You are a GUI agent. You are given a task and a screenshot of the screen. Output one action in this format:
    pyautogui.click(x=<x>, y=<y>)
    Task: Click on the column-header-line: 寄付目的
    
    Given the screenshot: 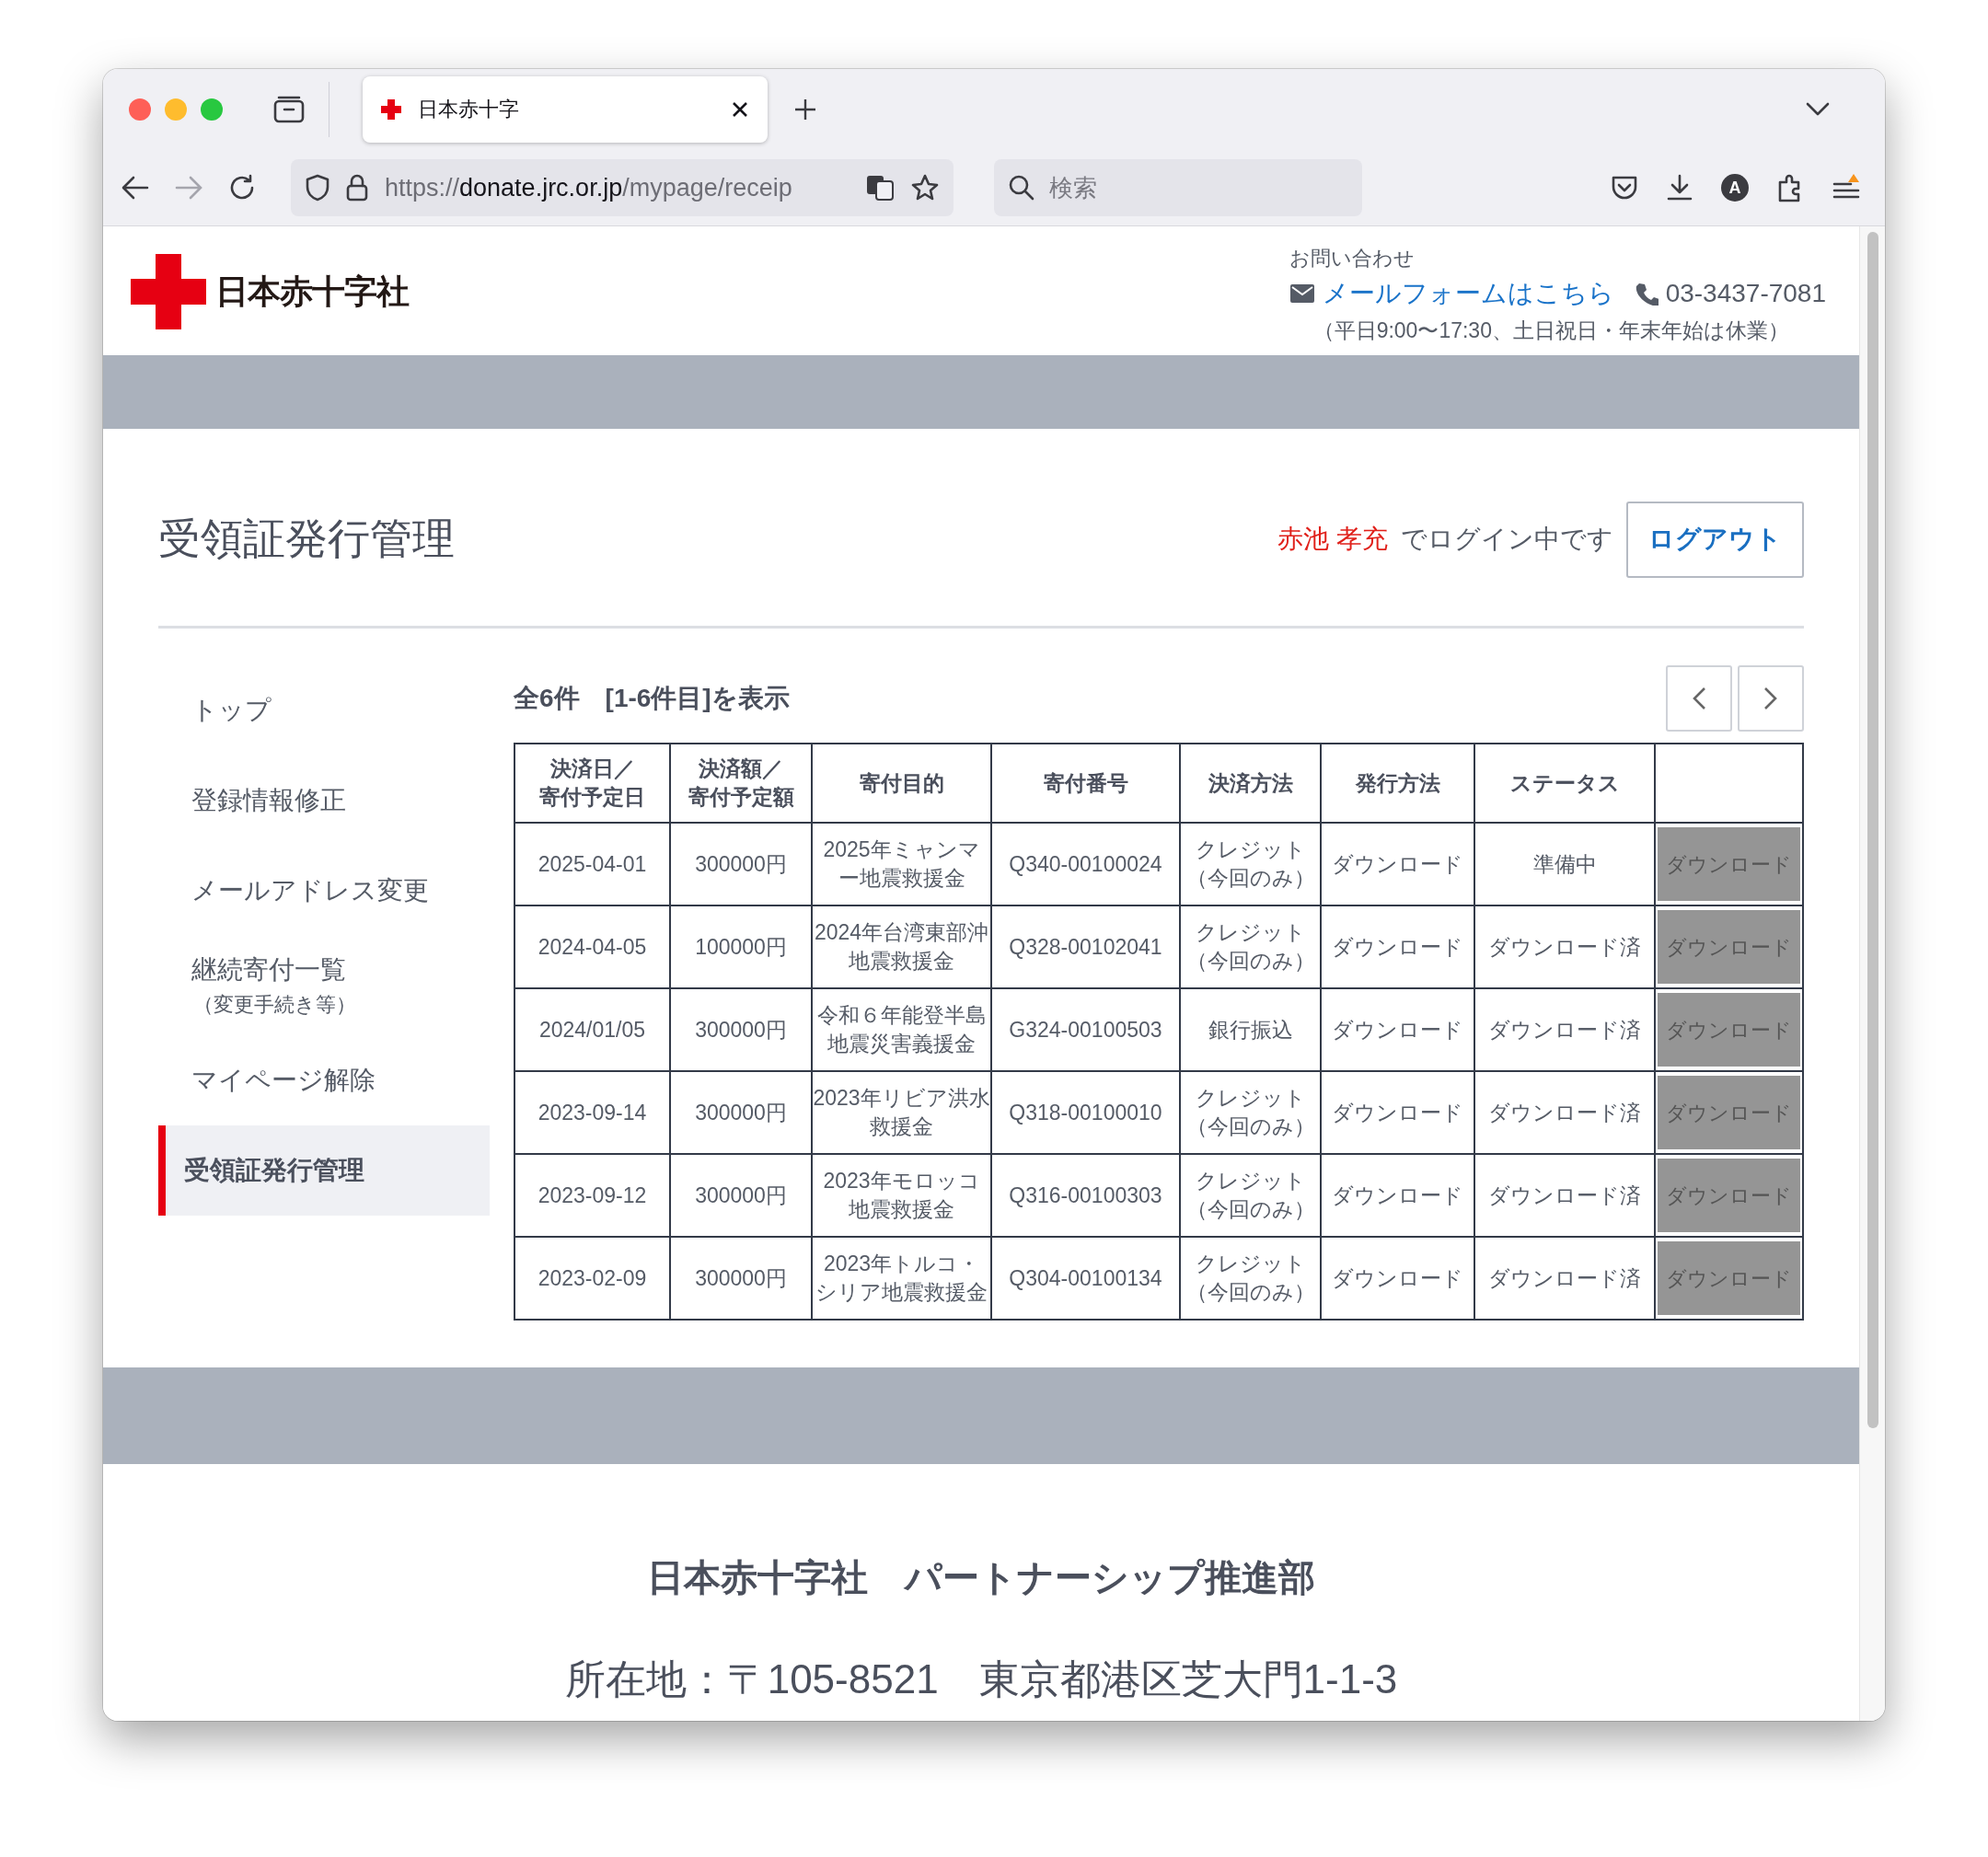 What is the action you would take?
    pyautogui.click(x=902, y=783)
    